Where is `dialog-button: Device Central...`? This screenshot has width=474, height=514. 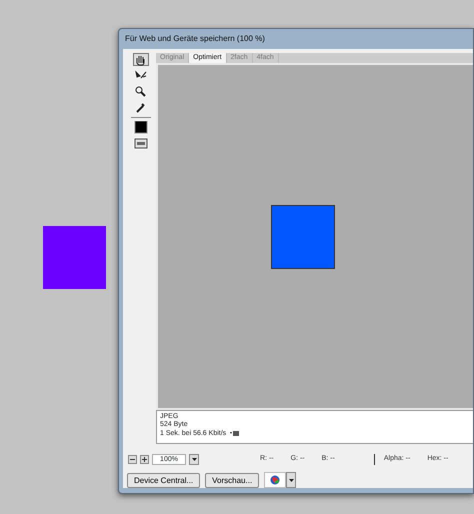
dialog-button: Device Central... is located at coordinates (163, 480).